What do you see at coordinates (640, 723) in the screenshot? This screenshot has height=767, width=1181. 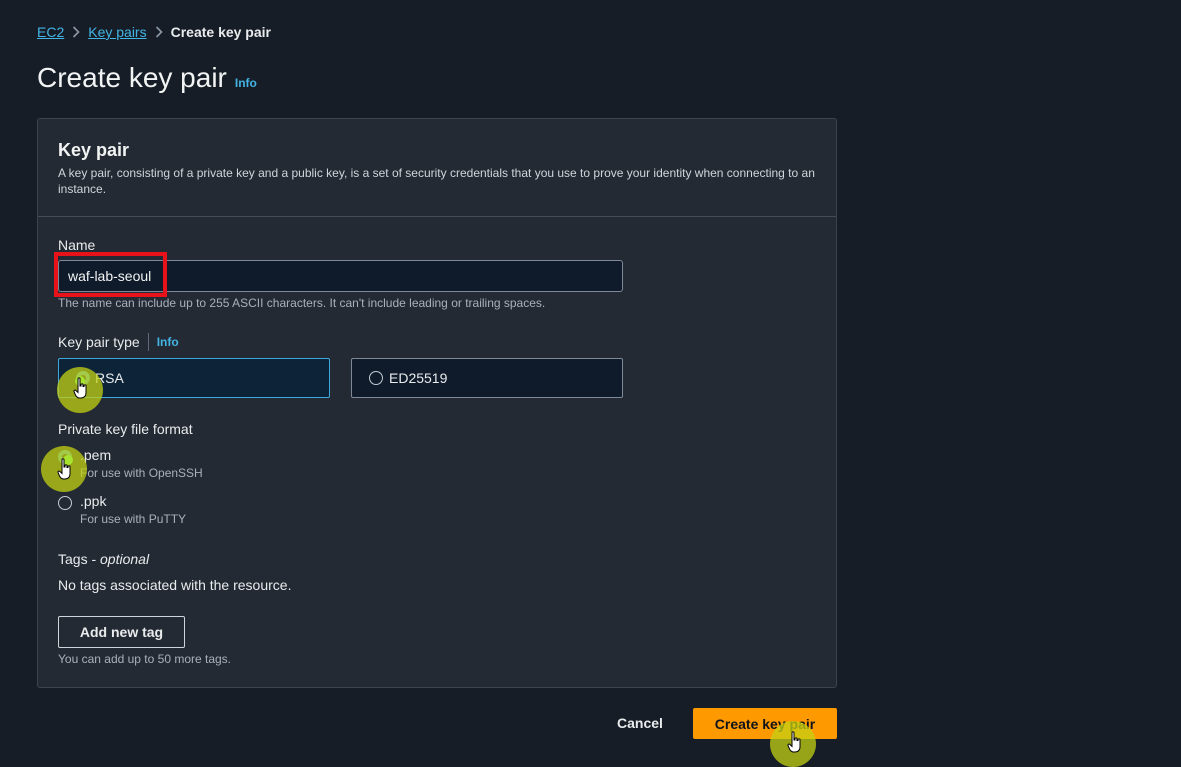 I see `cancel-button: Cancel` at bounding box center [640, 723].